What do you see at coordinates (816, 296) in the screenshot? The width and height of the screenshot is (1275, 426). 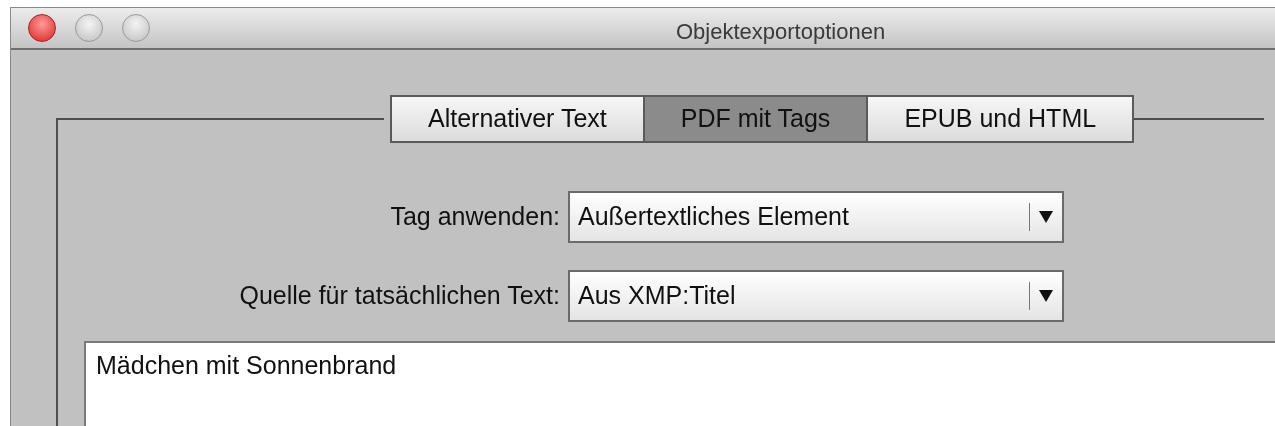 I see `dropdown: Aus XMP:Titel` at bounding box center [816, 296].